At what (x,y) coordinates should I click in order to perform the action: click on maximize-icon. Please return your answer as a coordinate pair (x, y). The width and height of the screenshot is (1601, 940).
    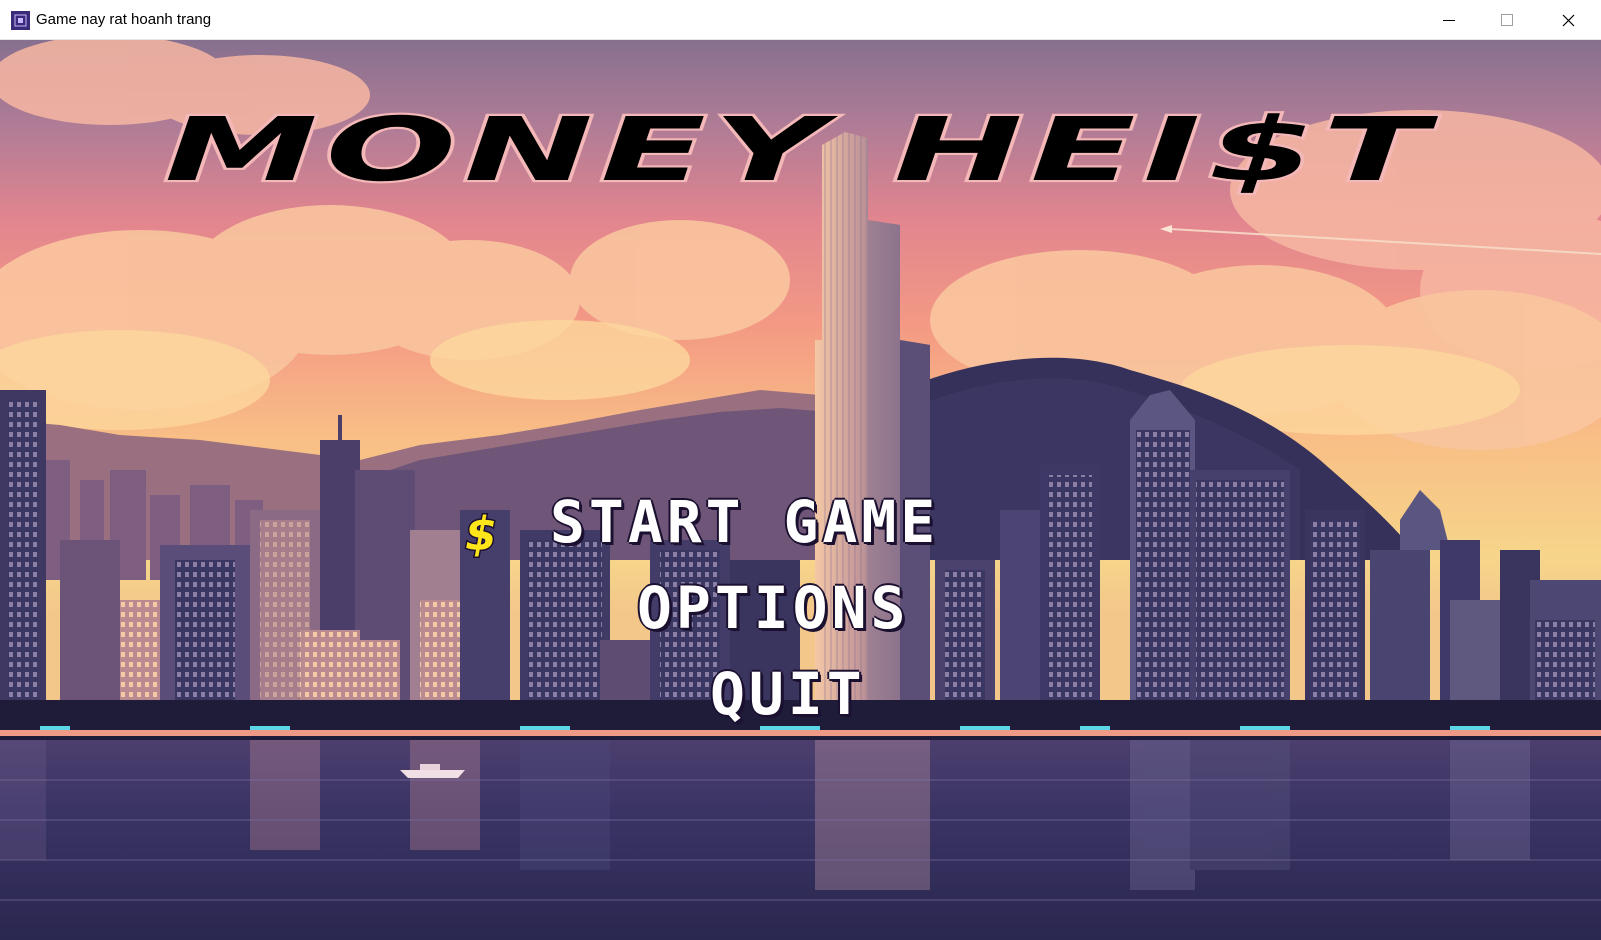
    Looking at the image, I should click on (1507, 20).